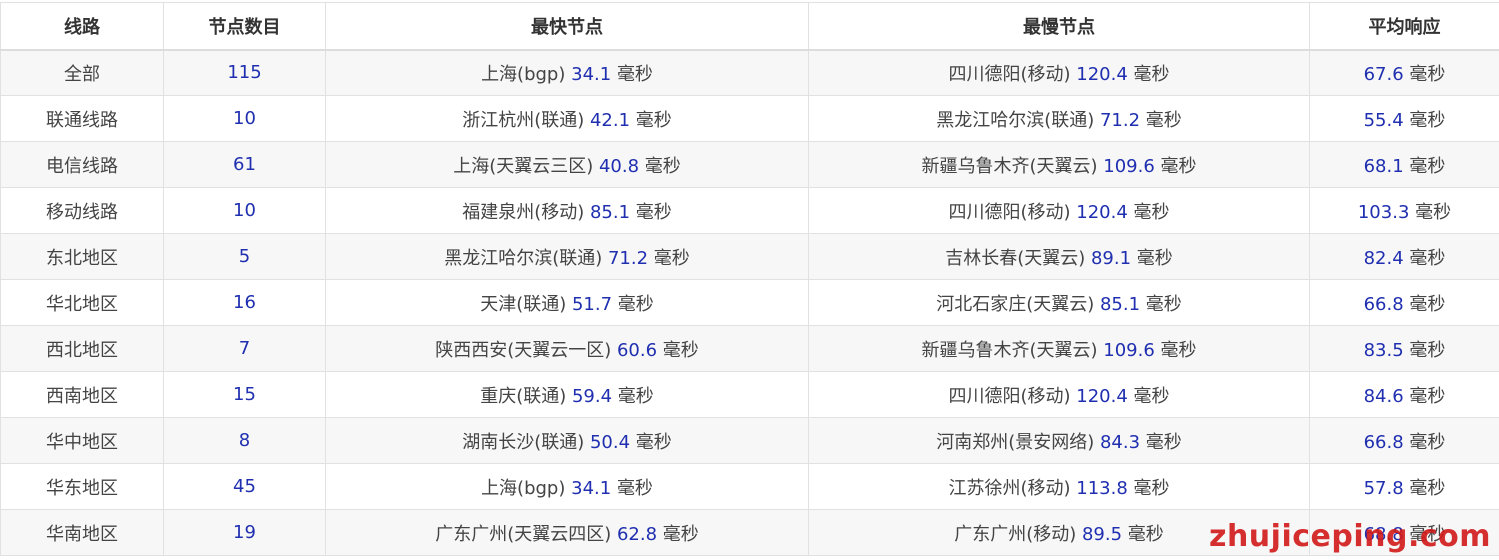 The image size is (1499, 560). I want to click on slowest-cell: 吉林长春(天翼云) 89.1 毫秒, so click(1059, 256).